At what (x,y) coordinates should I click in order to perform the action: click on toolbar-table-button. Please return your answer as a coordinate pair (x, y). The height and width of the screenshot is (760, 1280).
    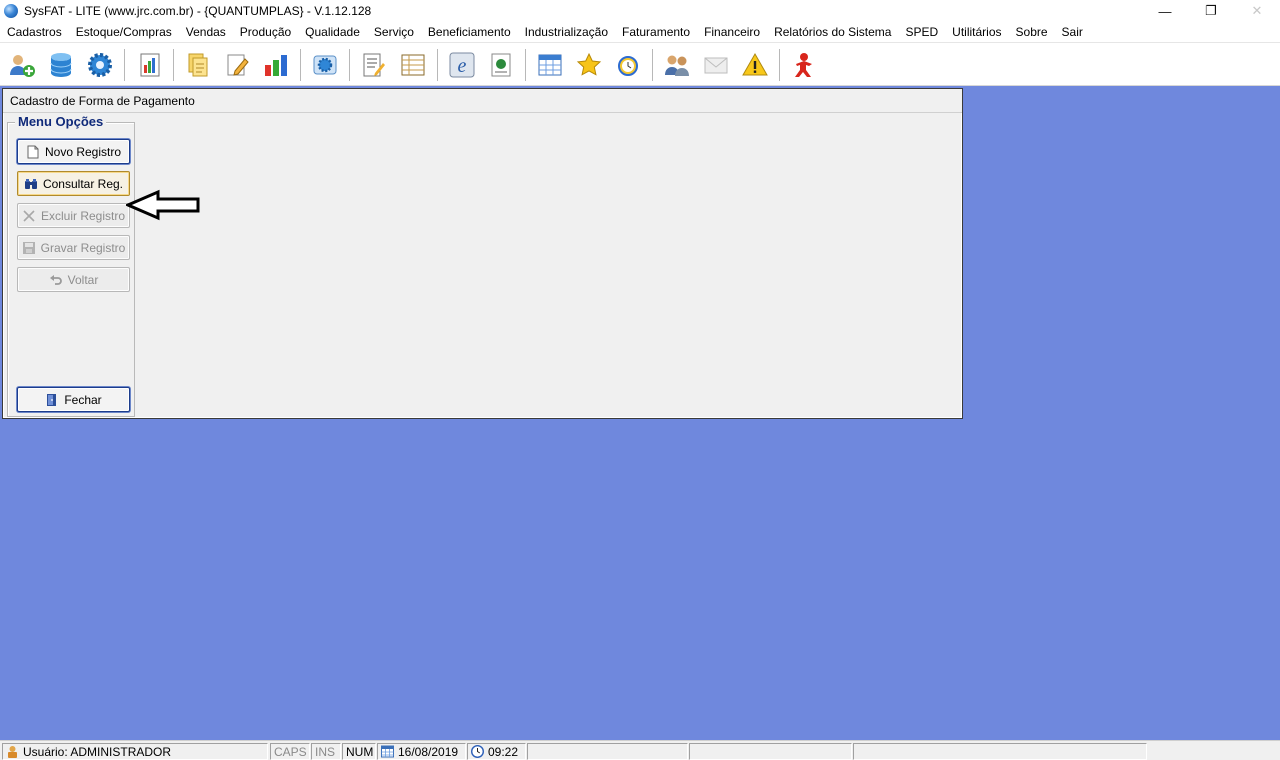
    Looking at the image, I should click on (413, 65).